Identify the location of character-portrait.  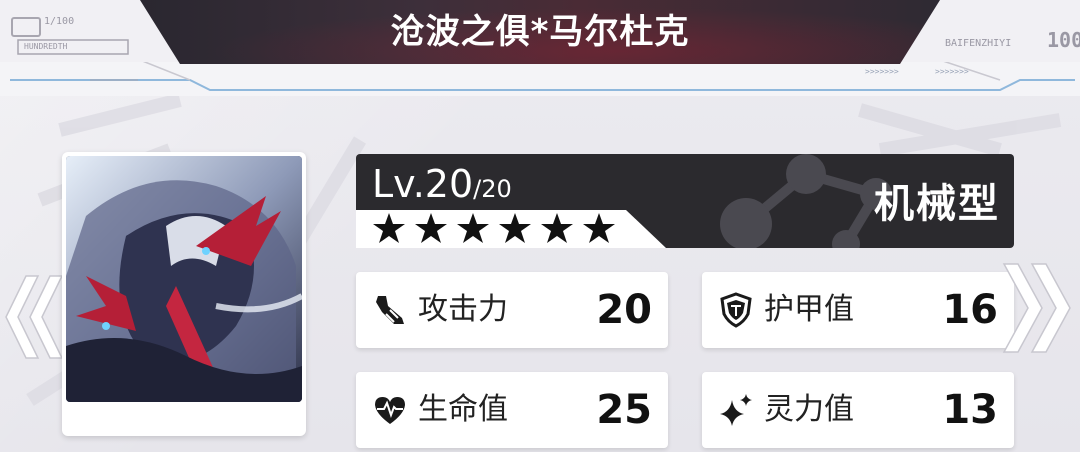
(184, 279).